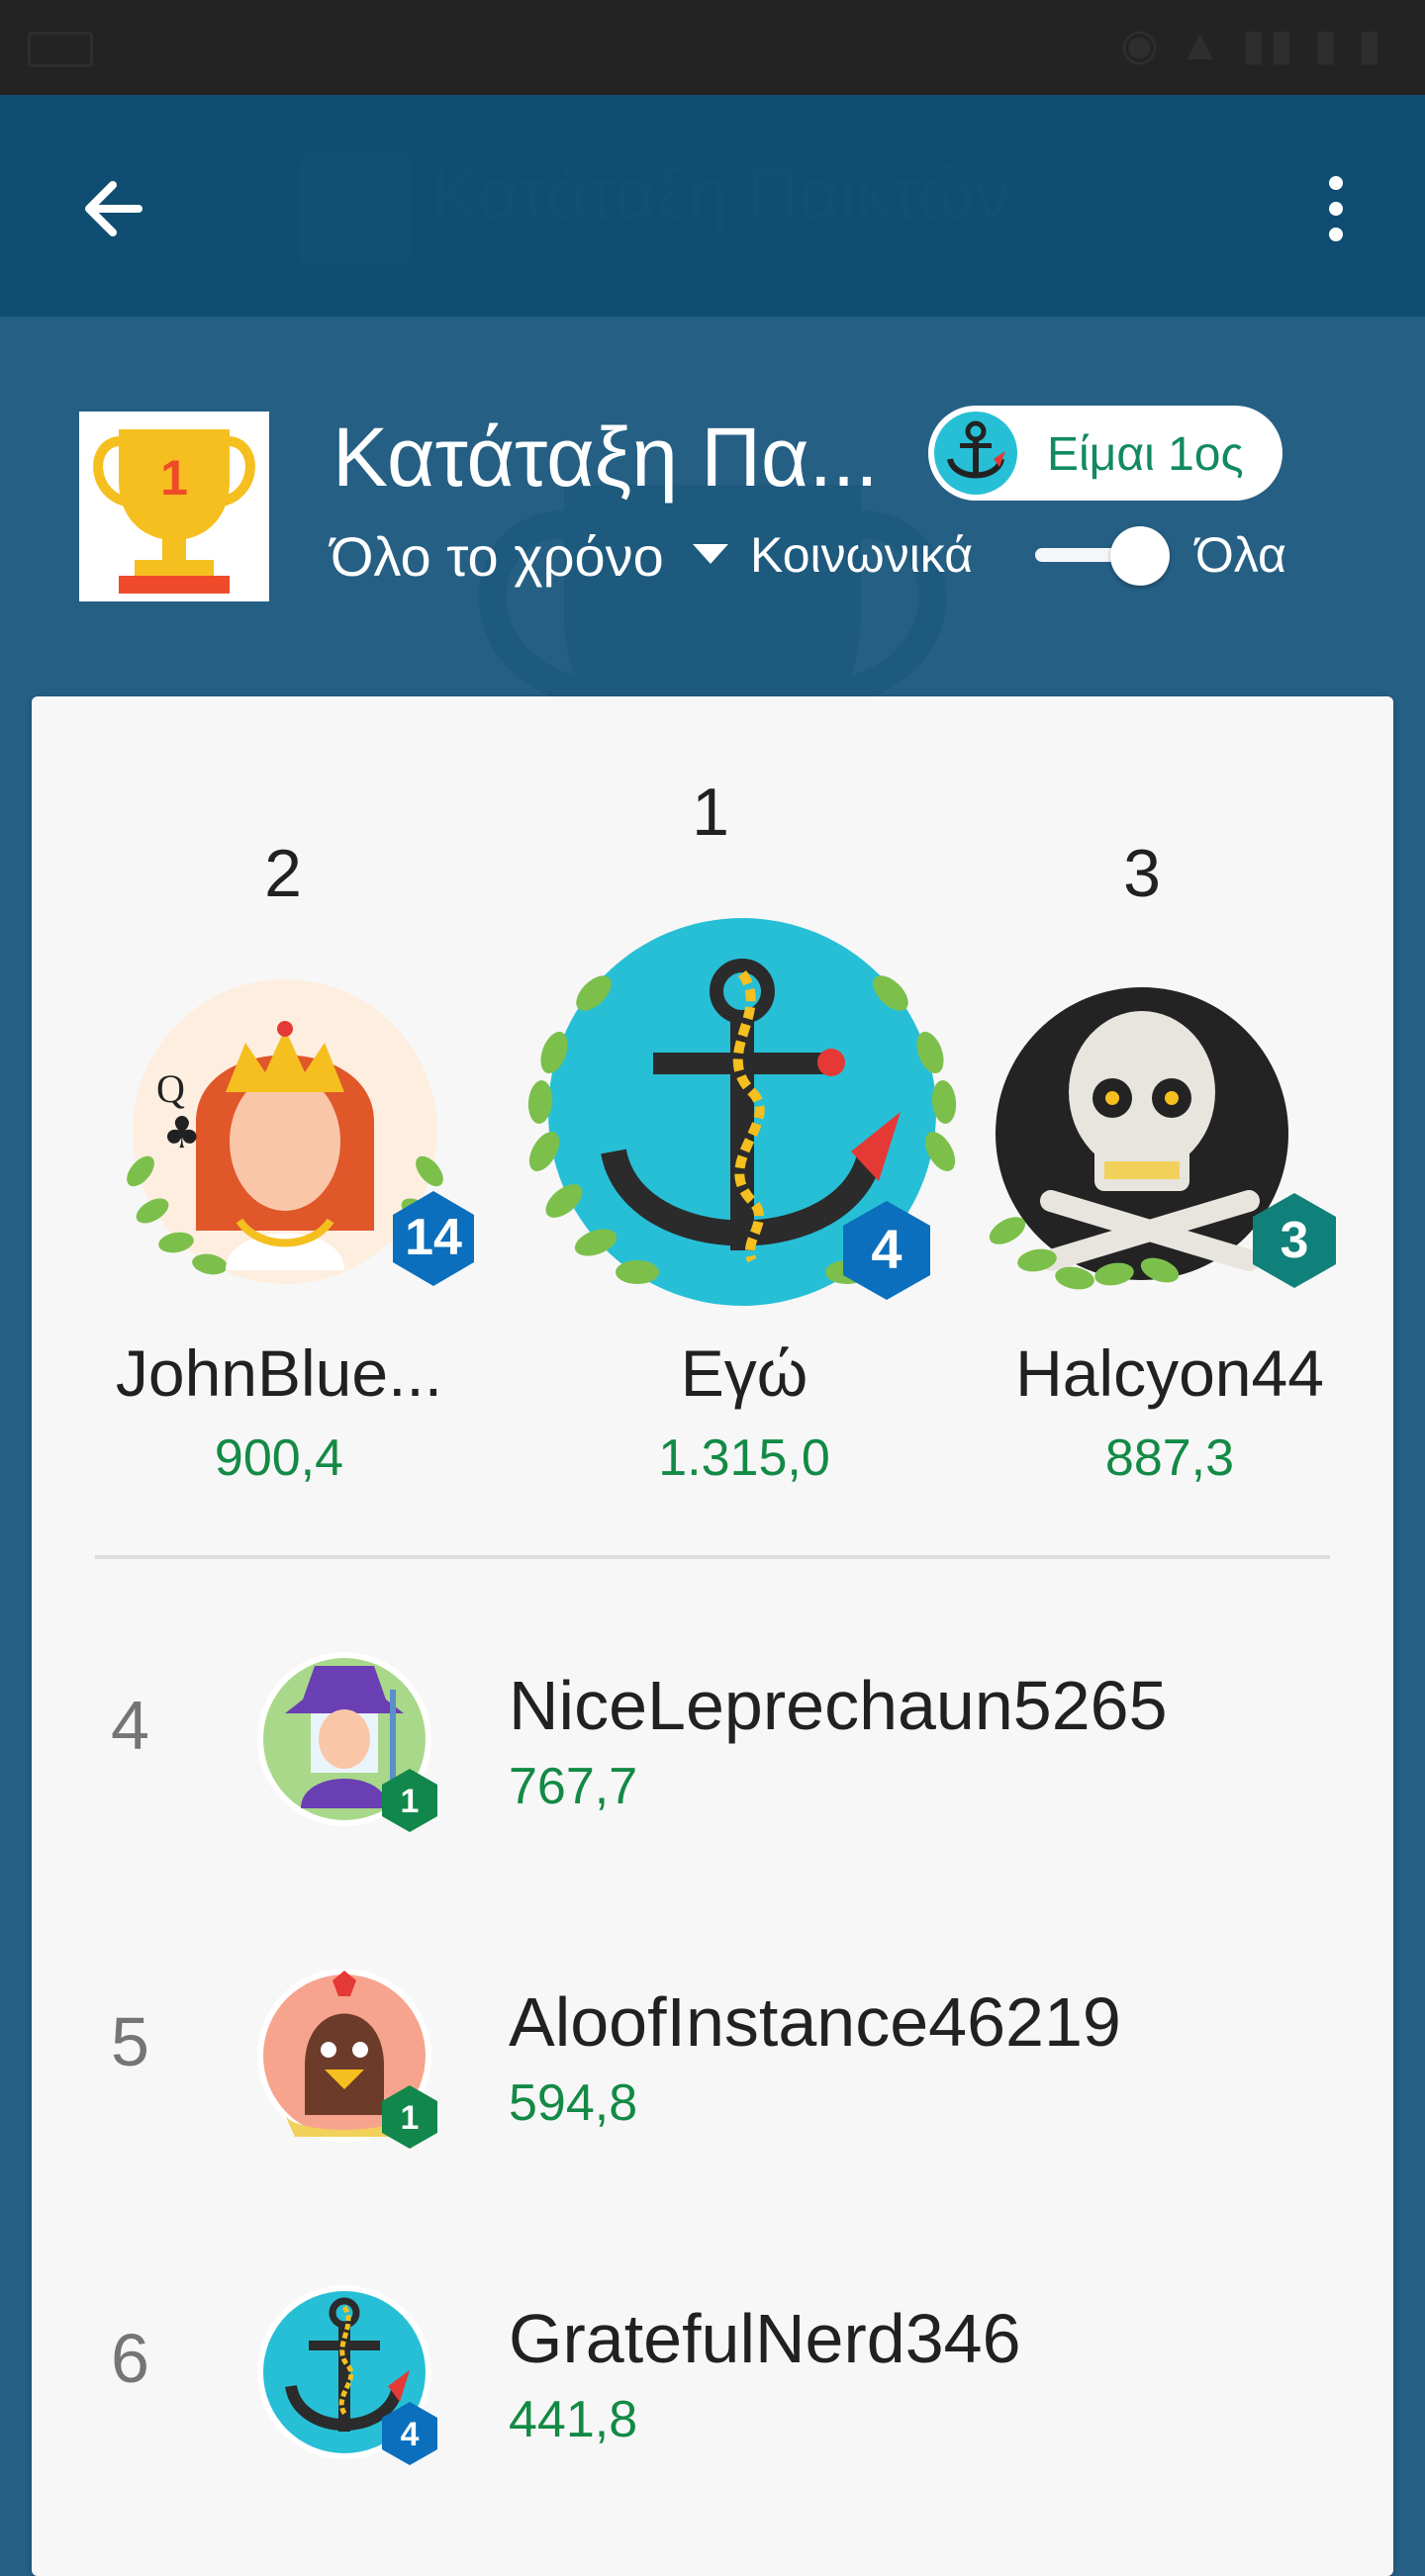  What do you see at coordinates (355, 208) in the screenshot?
I see `app-logo` at bounding box center [355, 208].